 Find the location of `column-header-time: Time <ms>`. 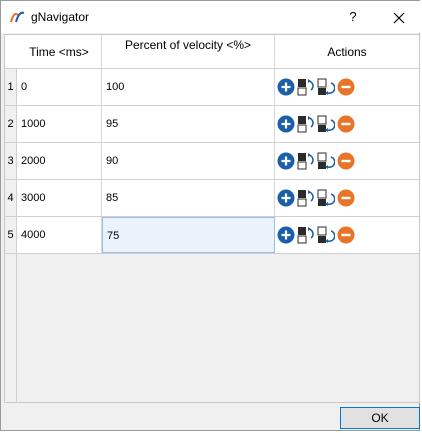

column-header-time: Time <ms> is located at coordinates (59, 51).